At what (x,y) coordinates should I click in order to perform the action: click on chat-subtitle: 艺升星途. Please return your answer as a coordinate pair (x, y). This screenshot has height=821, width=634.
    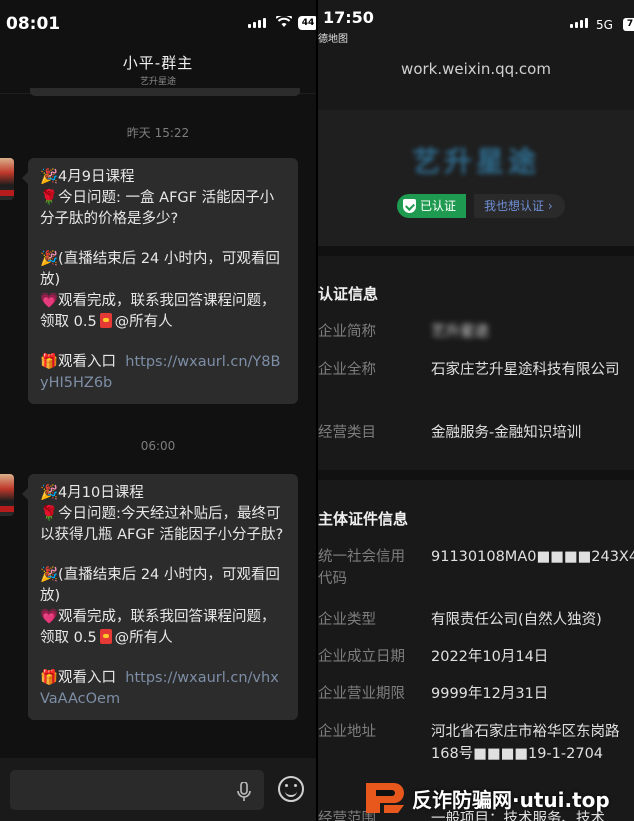
    Looking at the image, I should click on (157, 82).